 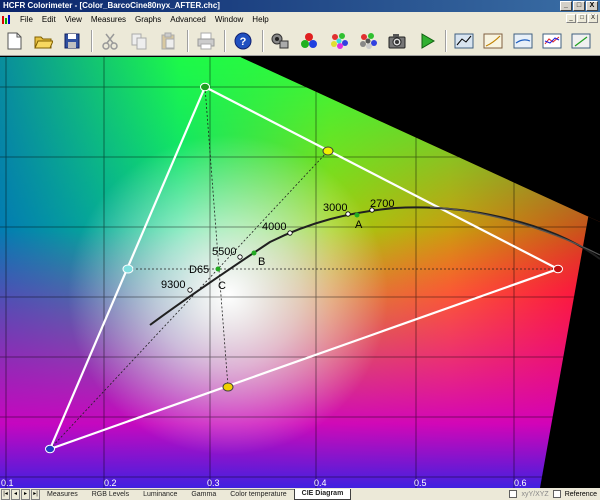 I want to click on reference-checkbox, so click(x=556, y=494).